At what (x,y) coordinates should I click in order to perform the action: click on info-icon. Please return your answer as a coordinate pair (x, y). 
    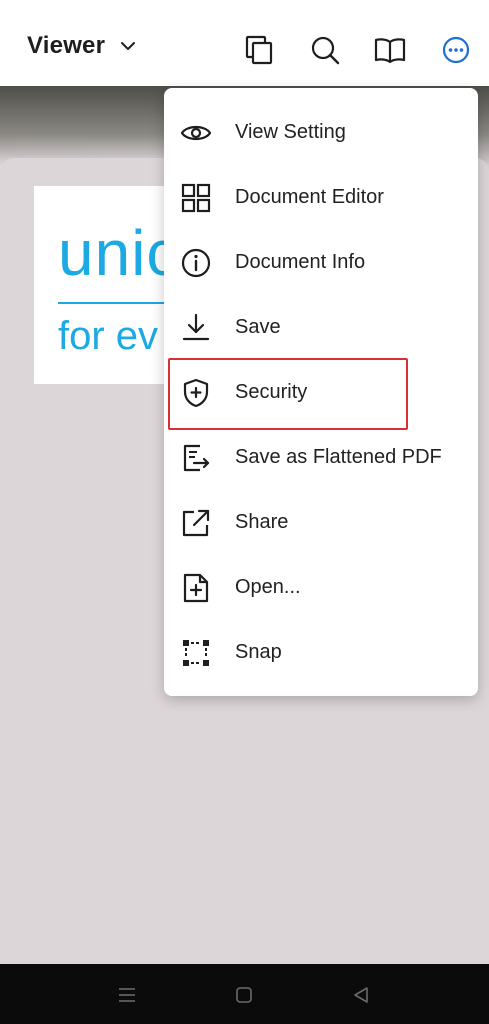
    Looking at the image, I should click on (196, 263).